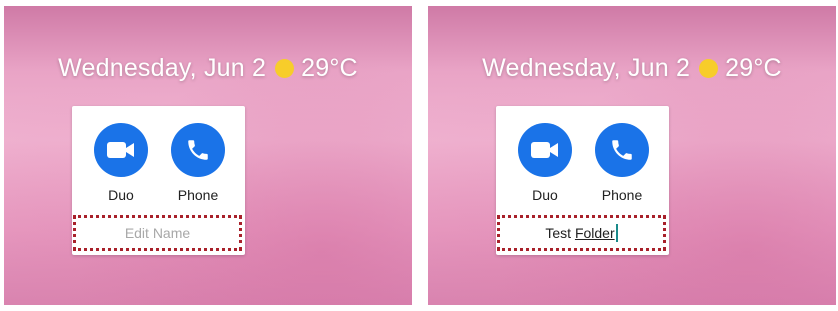  What do you see at coordinates (594, 233) in the screenshot?
I see `folder-name-composing-text: Folder` at bounding box center [594, 233].